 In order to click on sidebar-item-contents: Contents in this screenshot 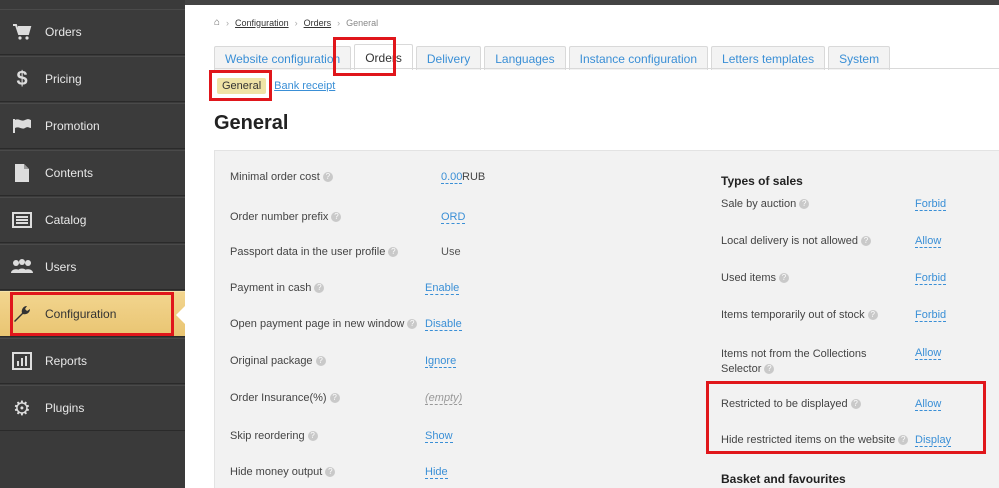, I will do `click(92, 173)`.